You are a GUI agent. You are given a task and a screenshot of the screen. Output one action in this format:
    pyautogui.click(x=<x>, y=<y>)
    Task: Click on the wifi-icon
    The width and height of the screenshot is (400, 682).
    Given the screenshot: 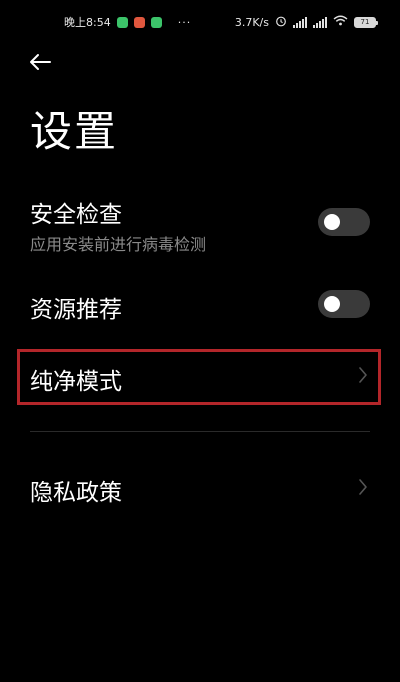 What is the action you would take?
    pyautogui.click(x=340, y=22)
    